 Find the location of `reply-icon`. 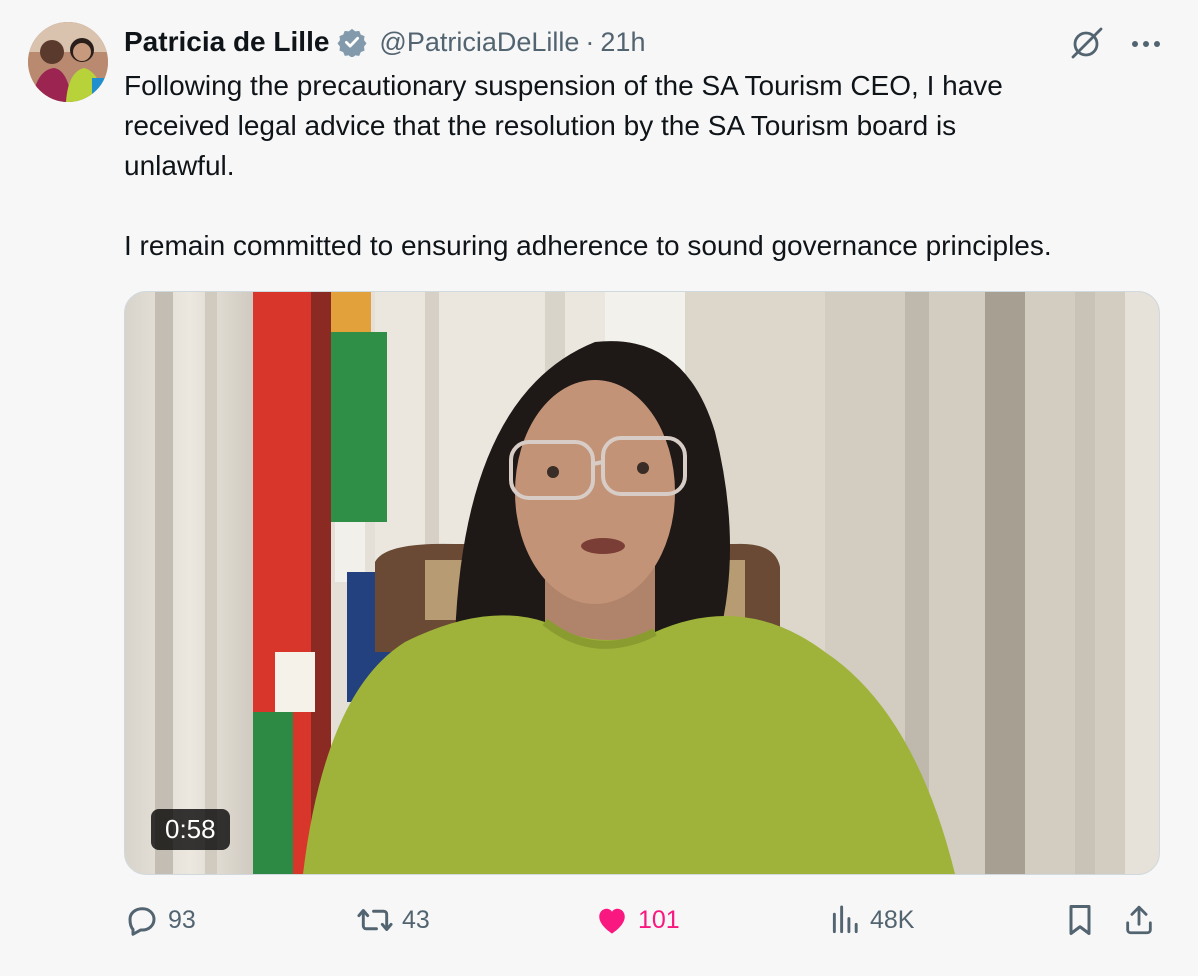

reply-icon is located at coordinates (142, 920).